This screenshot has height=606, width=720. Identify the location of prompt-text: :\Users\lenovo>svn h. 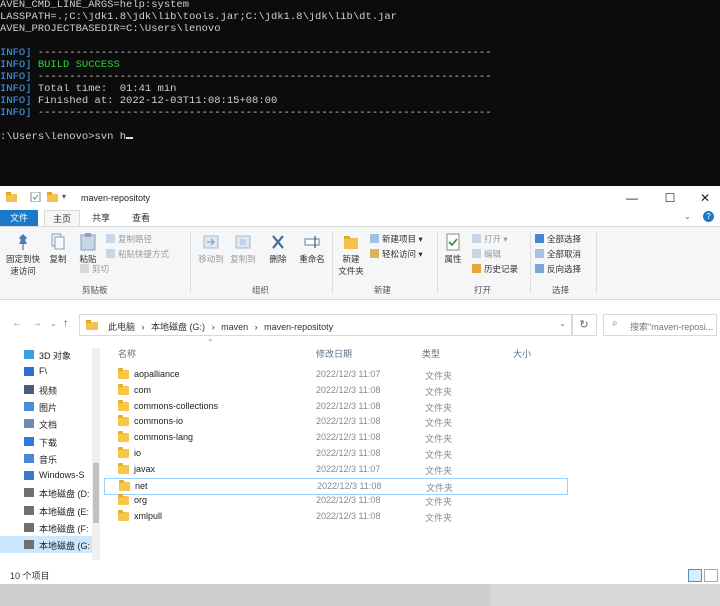
(63, 137).